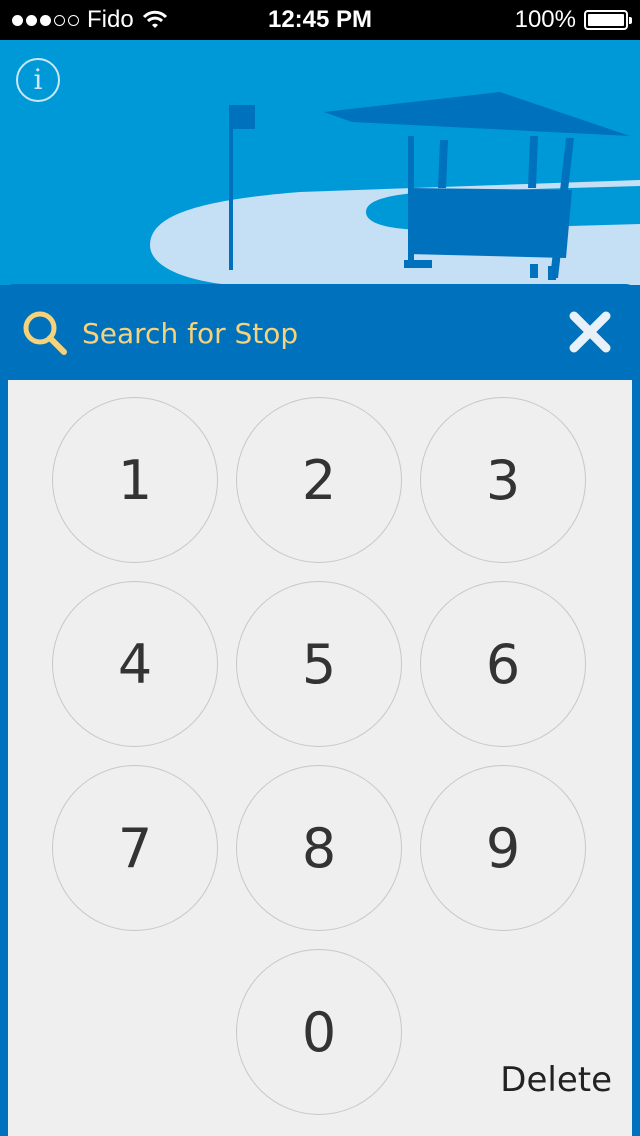 Image resolution: width=640 pixels, height=1136 pixels. Describe the element at coordinates (545, 19) in the screenshot. I see `battery-percent: 100%` at that location.